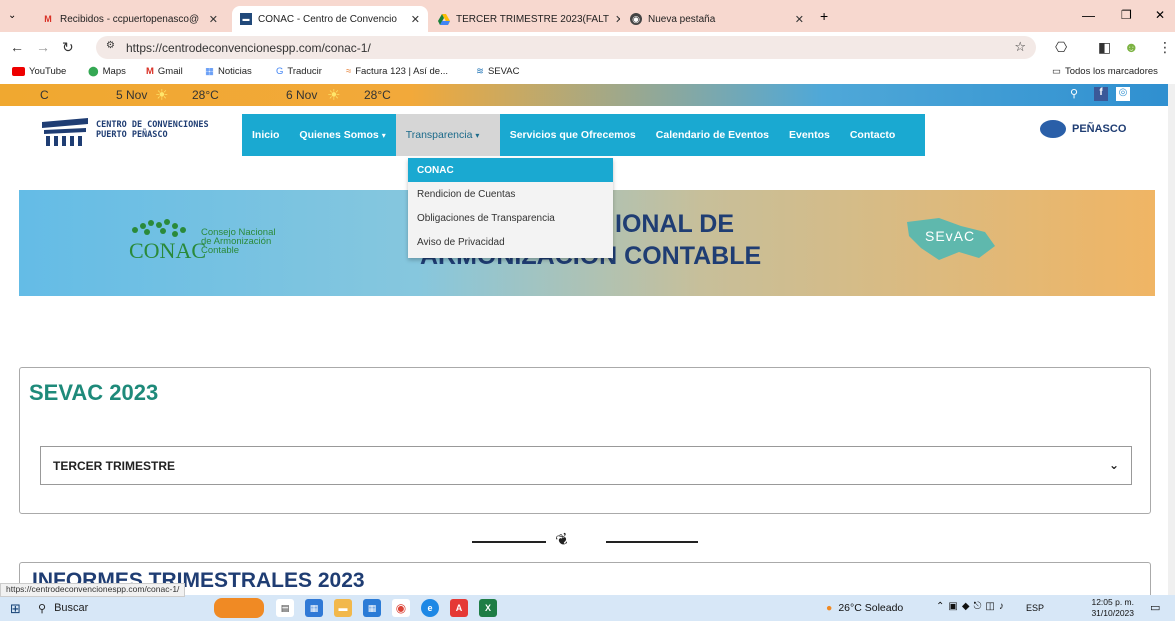  Describe the element at coordinates (1056, 71) in the screenshot. I see `folder-icon: ▭` at that location.